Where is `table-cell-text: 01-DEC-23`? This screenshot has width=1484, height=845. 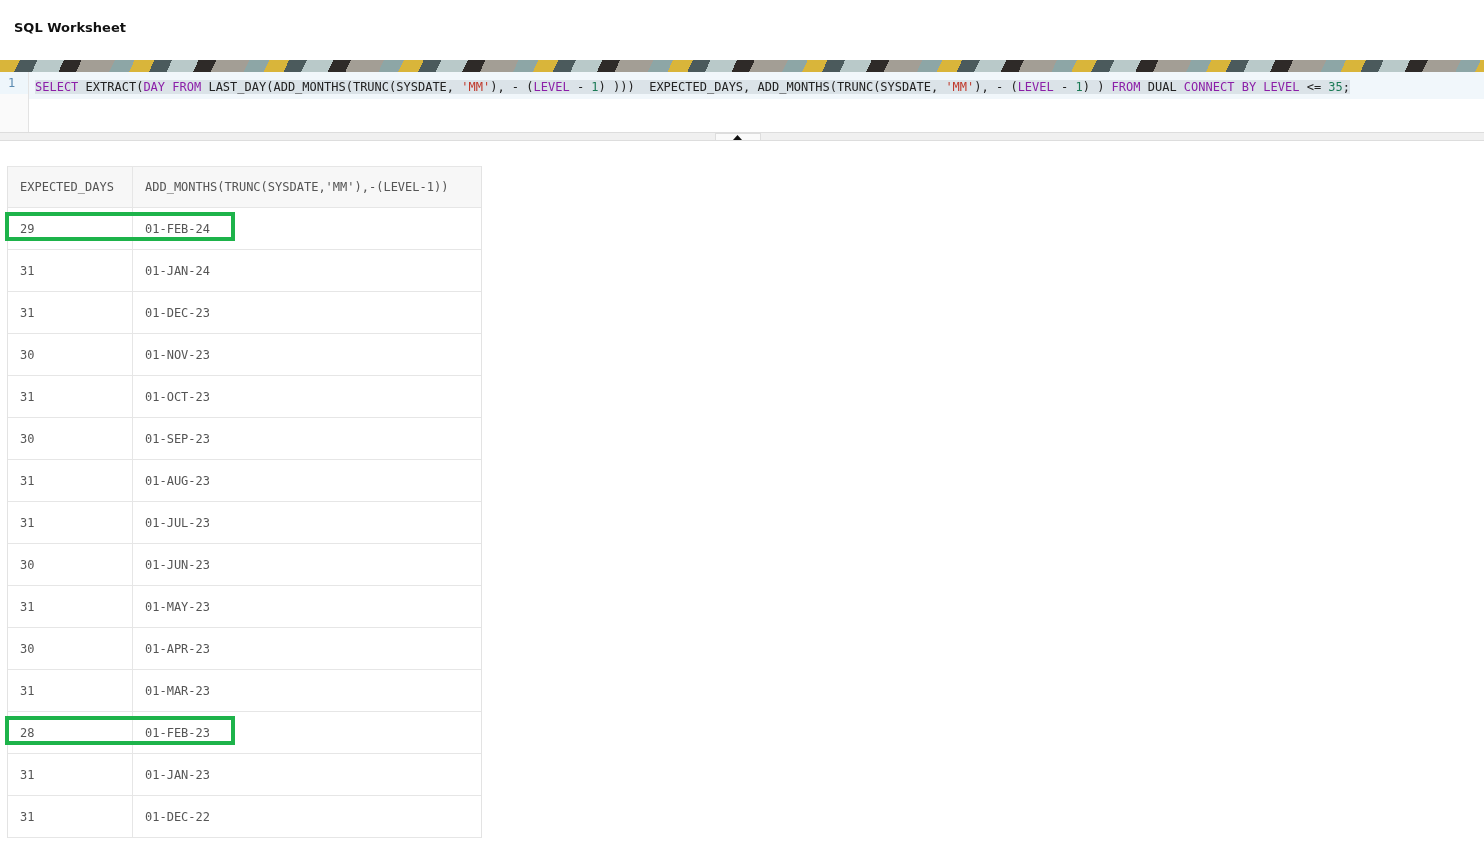
table-cell-text: 01-DEC-23 is located at coordinates (178, 313).